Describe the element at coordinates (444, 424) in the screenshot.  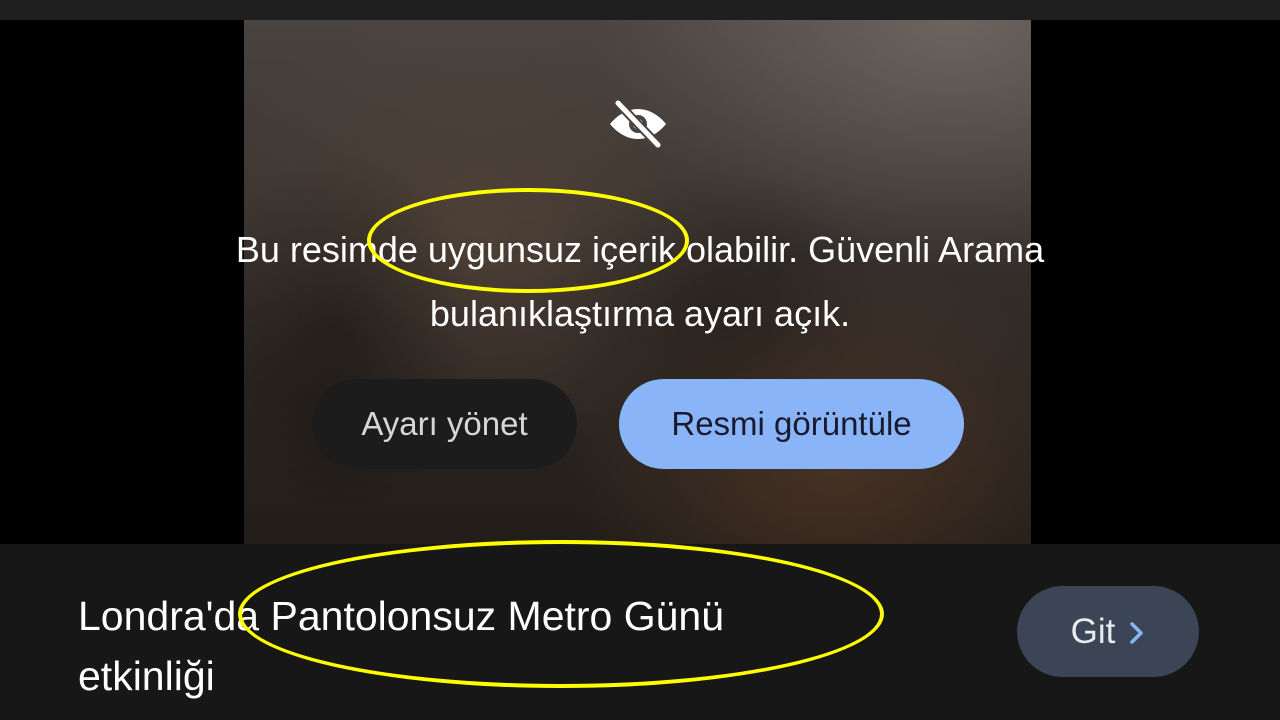
I see `manage-setting-button: Ayarı yönet` at that location.